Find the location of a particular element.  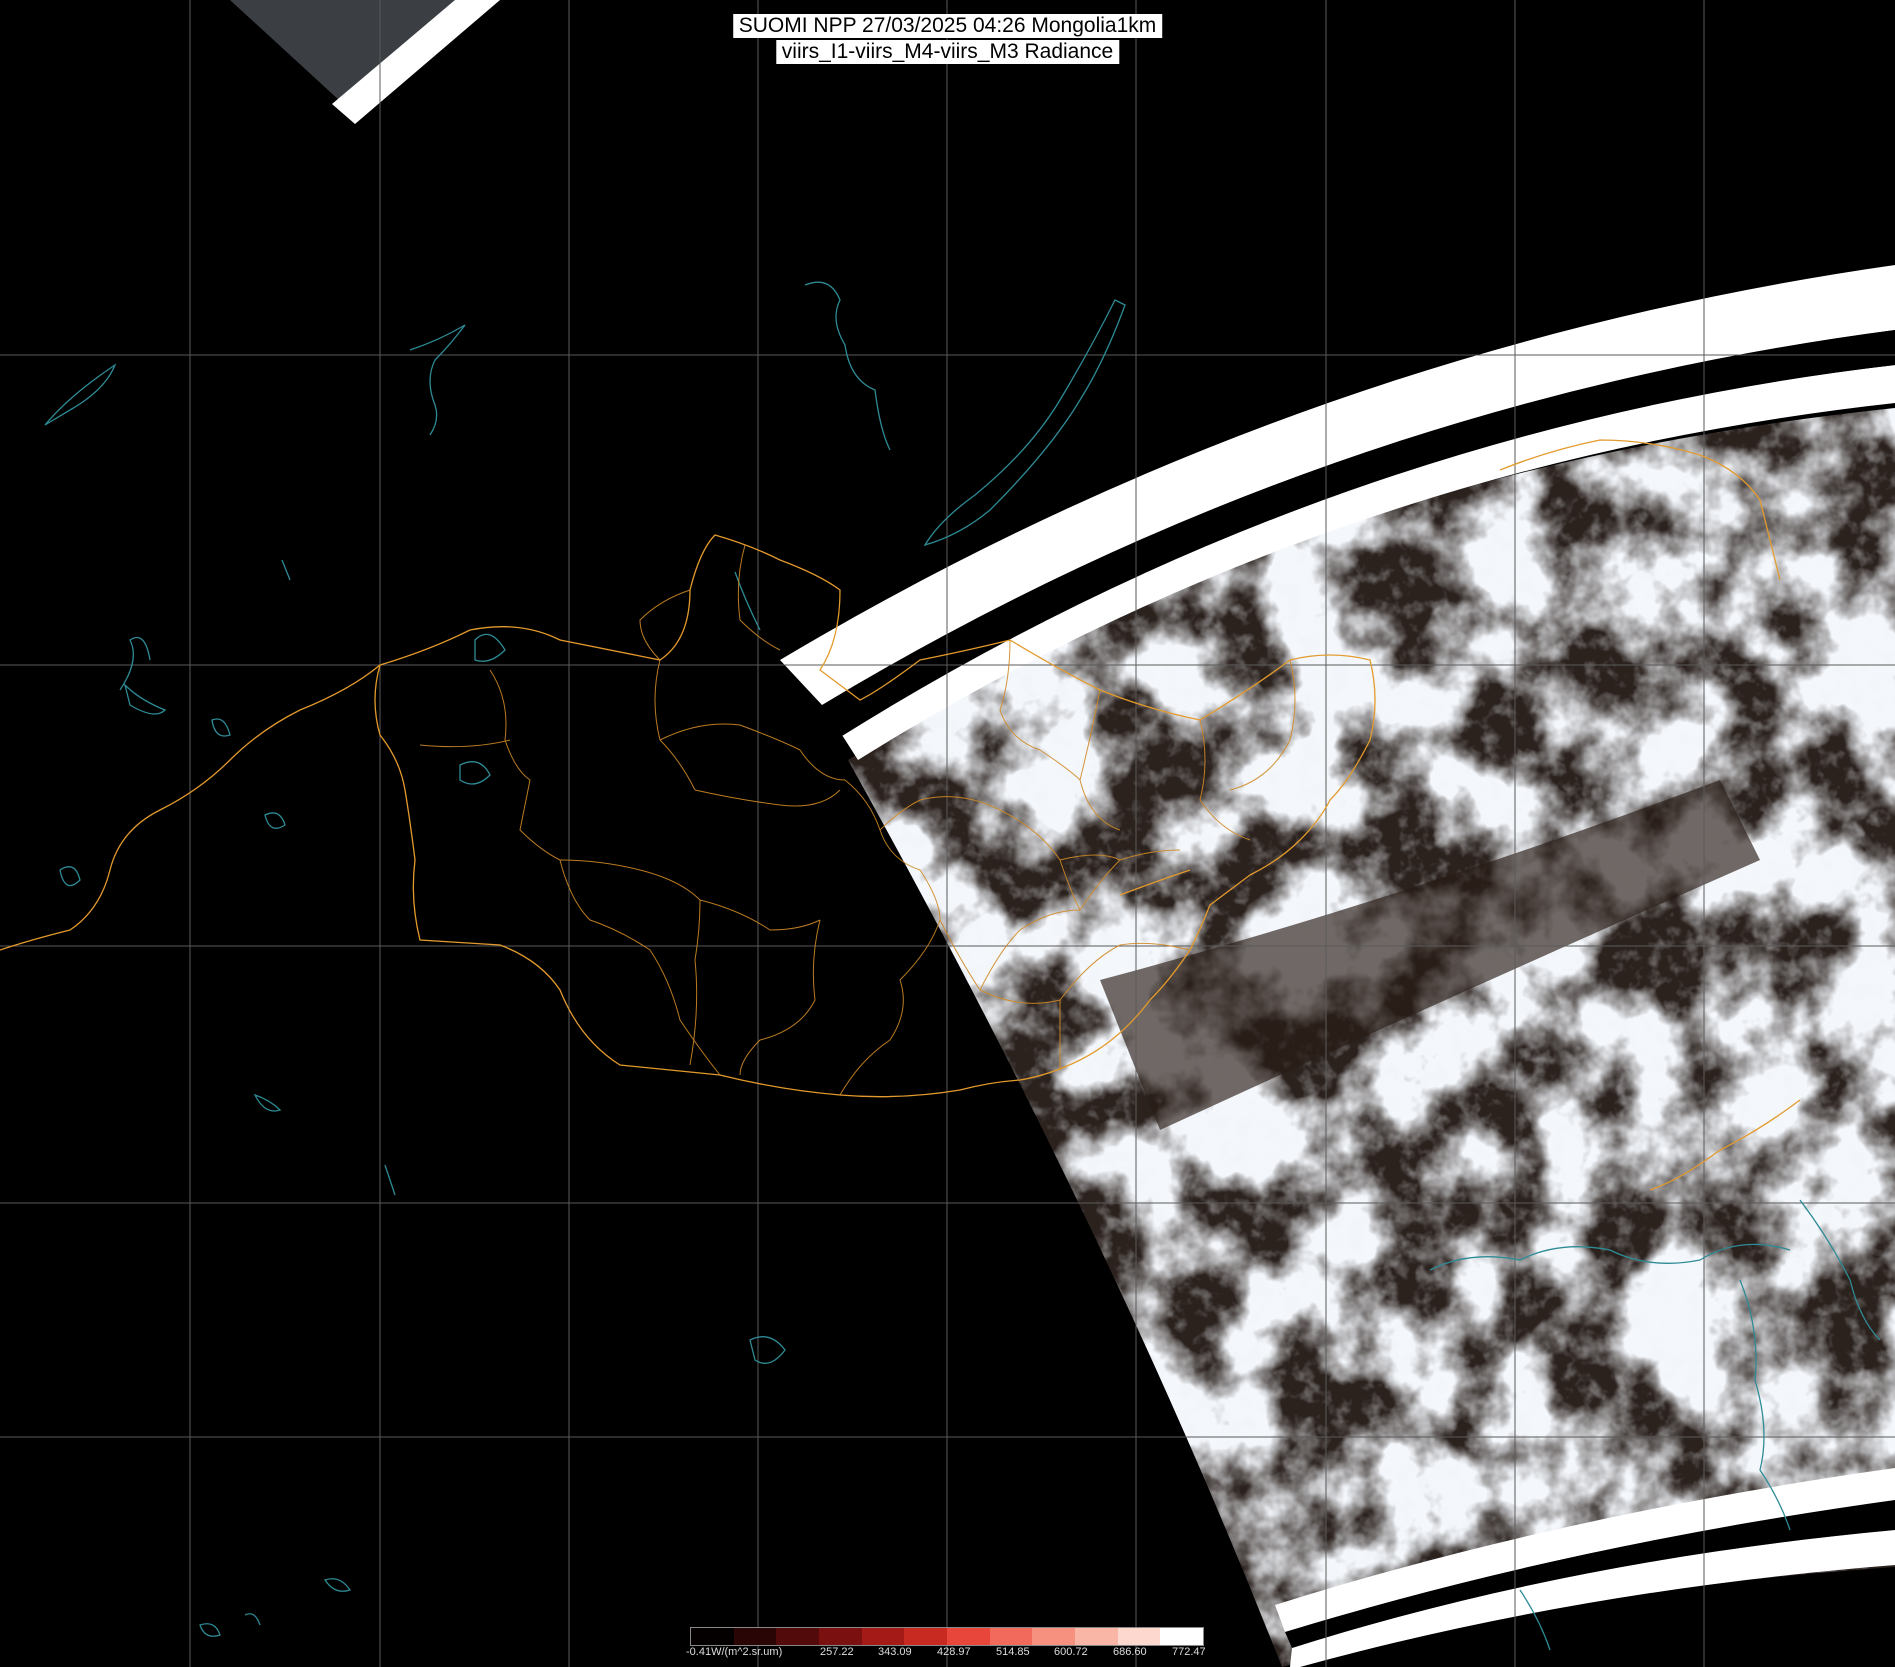

colorbar-tick: 600.72 is located at coordinates (1071, 1652).